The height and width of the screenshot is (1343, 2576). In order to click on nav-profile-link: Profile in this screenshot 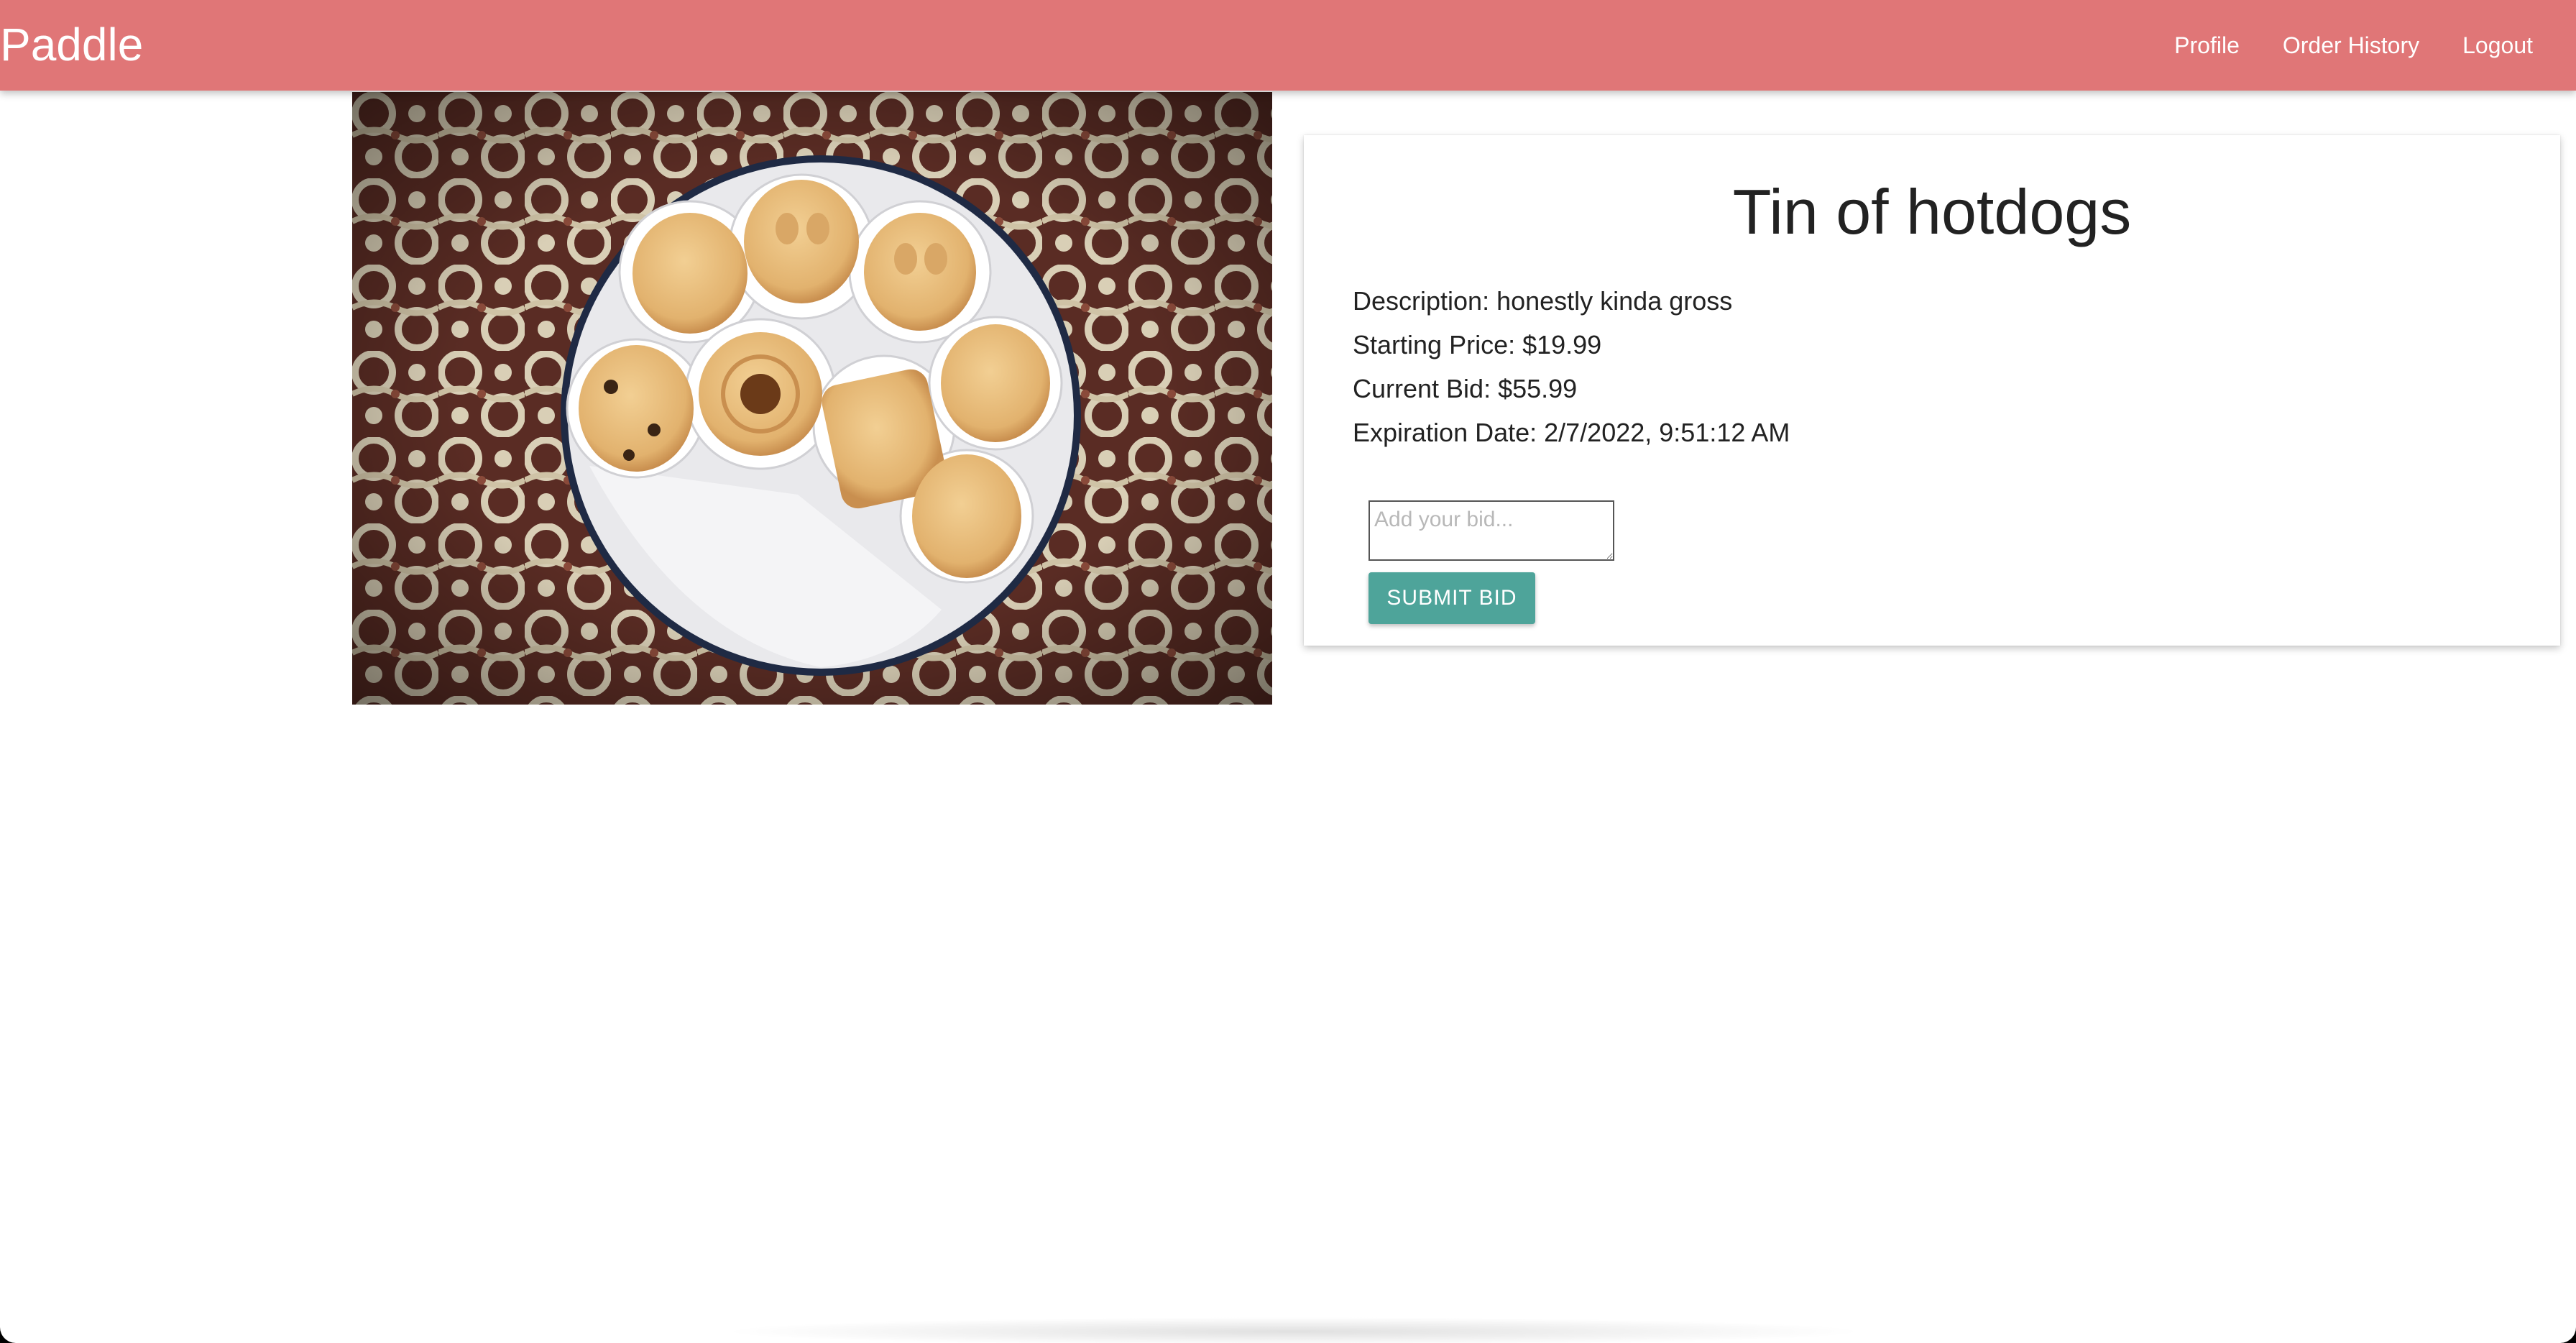, I will do `click(2207, 45)`.